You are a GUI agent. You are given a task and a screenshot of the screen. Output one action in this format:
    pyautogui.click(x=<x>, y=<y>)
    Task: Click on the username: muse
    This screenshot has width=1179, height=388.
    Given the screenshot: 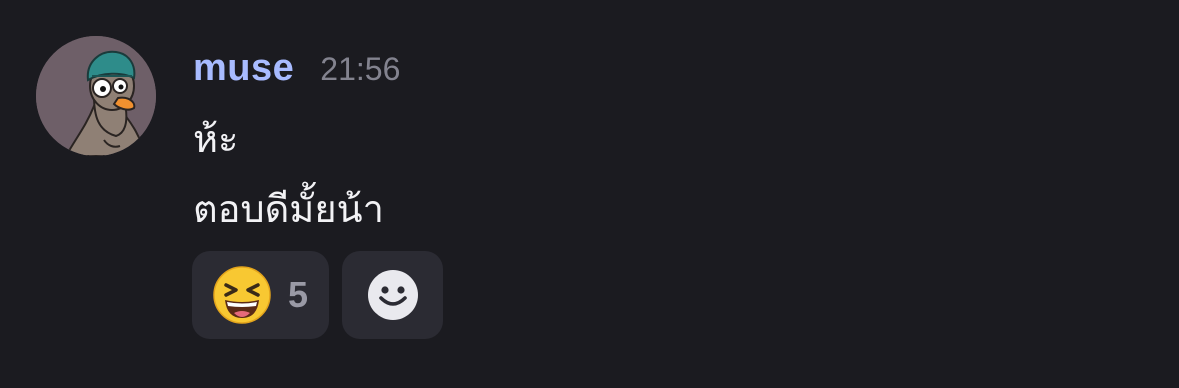 What is the action you would take?
    pyautogui.click(x=243, y=68)
    